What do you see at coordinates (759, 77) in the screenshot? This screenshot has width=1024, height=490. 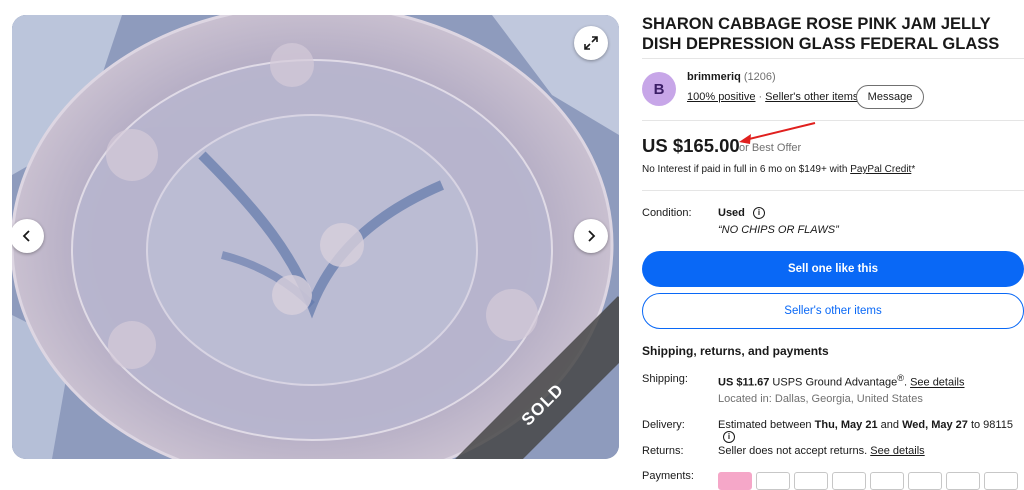 I see `seller-feedback-count: (1206)` at bounding box center [759, 77].